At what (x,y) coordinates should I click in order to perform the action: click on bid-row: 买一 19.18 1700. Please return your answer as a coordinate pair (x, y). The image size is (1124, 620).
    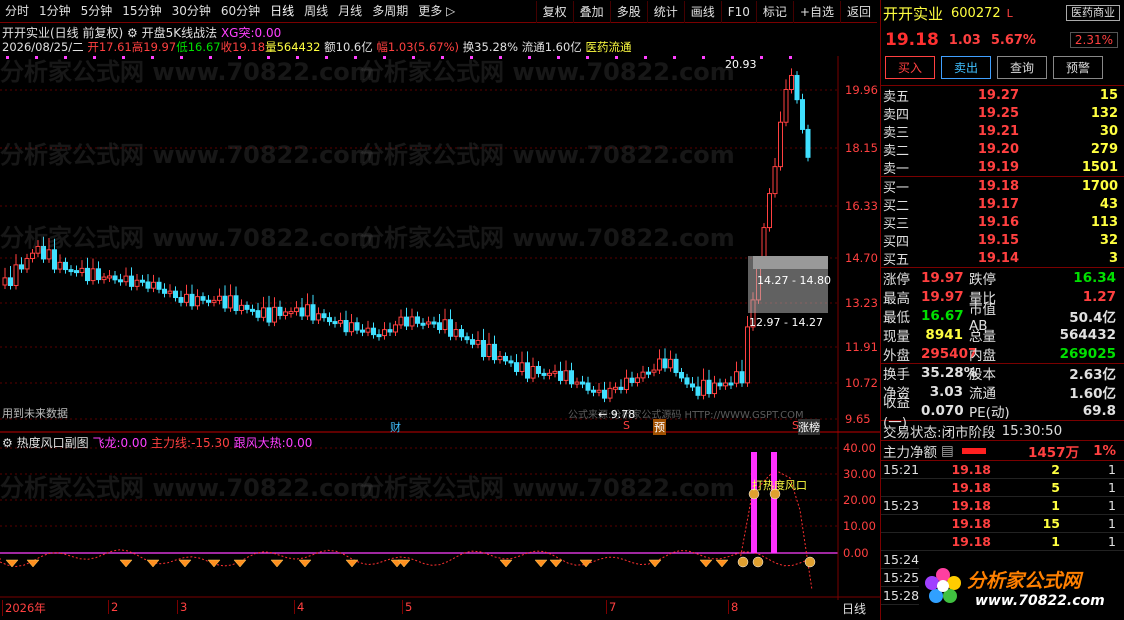
    Looking at the image, I should click on (1002, 186).